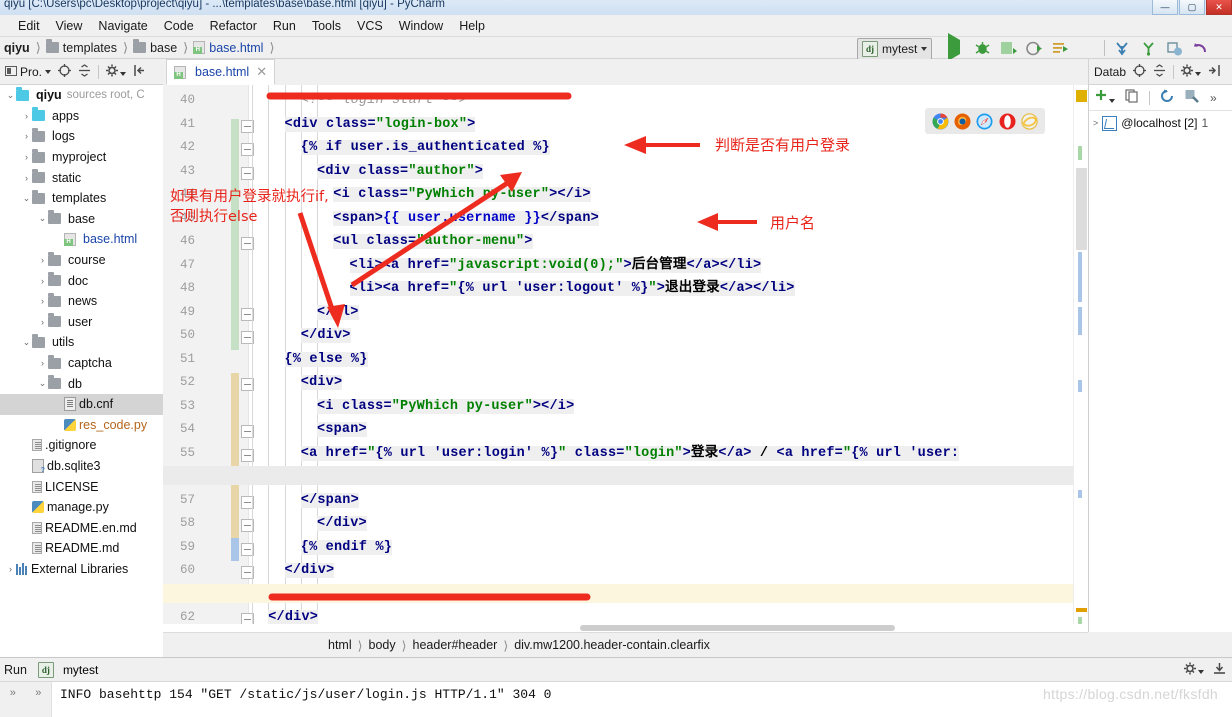 The image size is (1232, 717). I want to click on gear-icon, so click(1194, 670).